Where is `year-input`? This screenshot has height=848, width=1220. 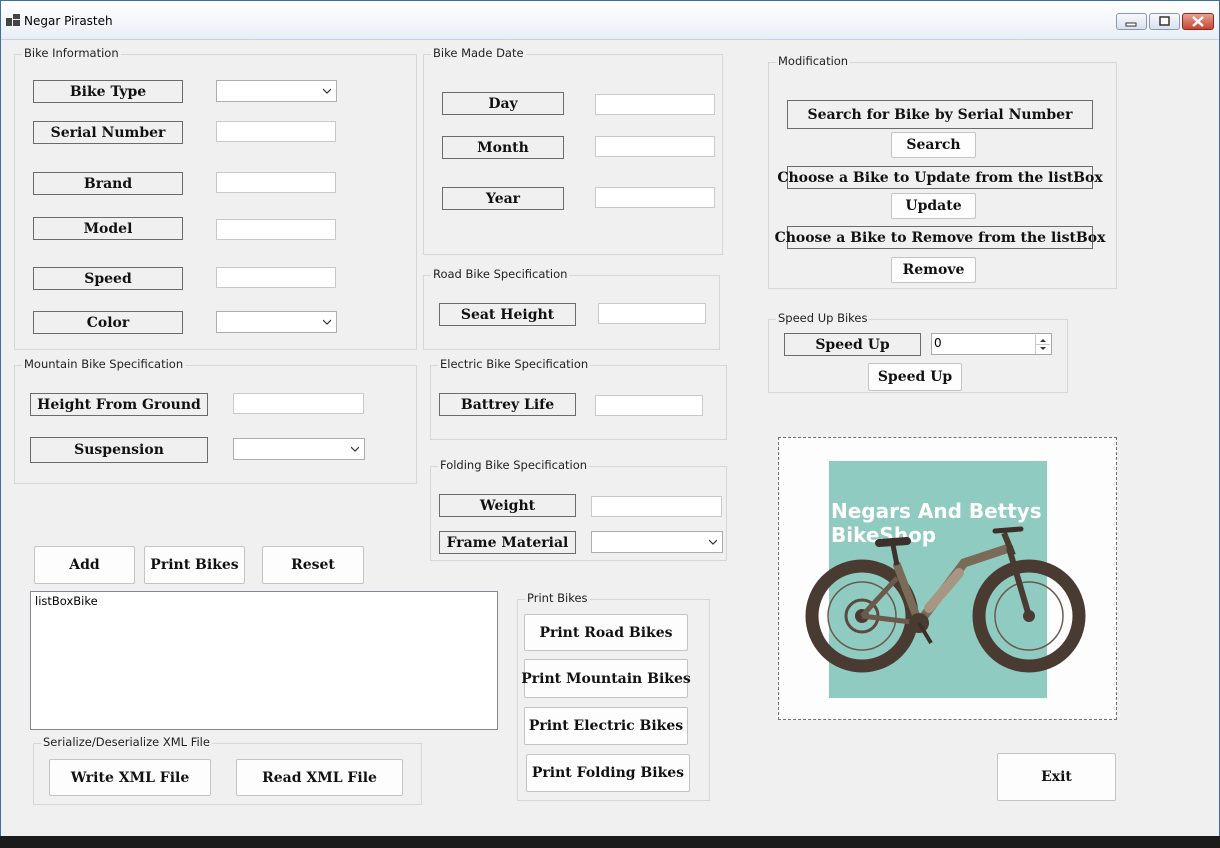 year-input is located at coordinates (655, 197).